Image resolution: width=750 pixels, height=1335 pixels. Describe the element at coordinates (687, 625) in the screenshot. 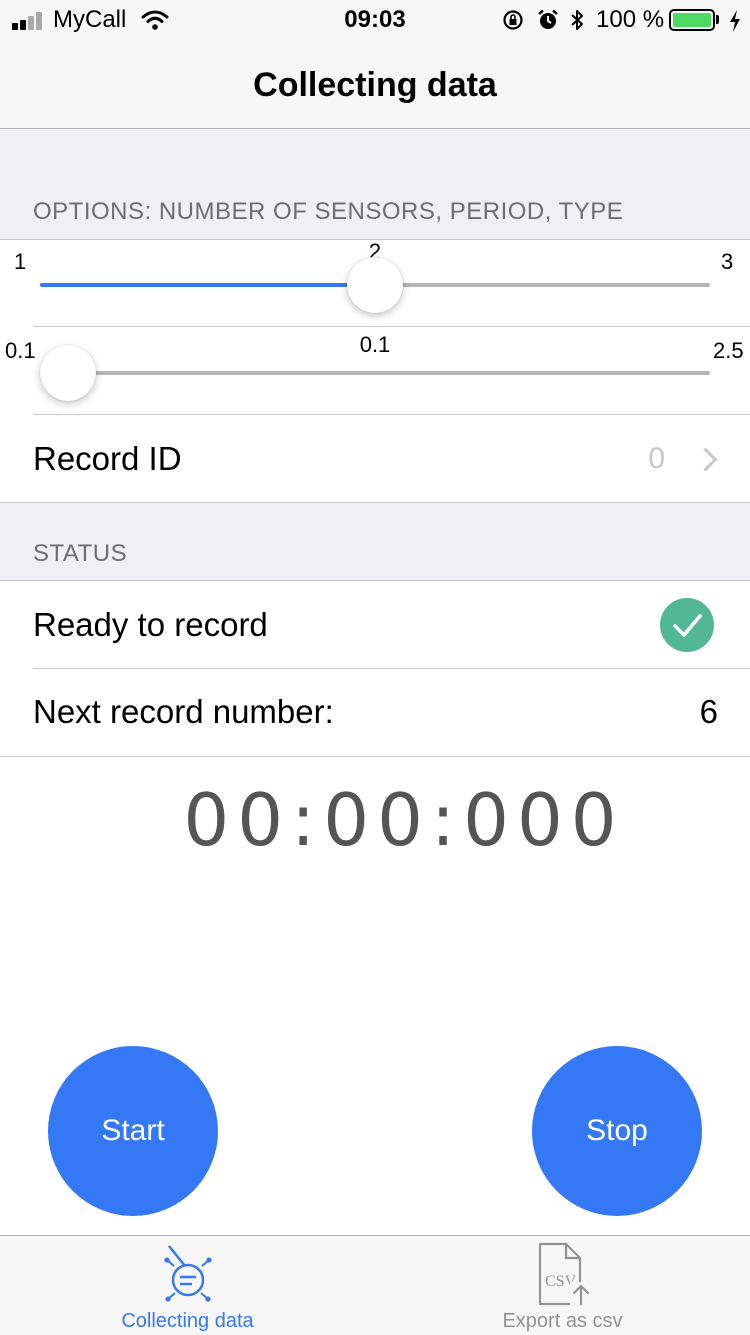

I see `checkmark-icon` at that location.